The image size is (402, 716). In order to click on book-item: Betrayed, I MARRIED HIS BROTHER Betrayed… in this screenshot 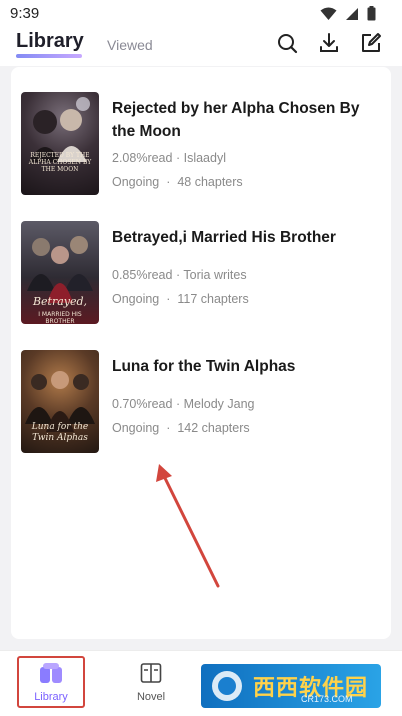, I will do `click(201, 273)`.